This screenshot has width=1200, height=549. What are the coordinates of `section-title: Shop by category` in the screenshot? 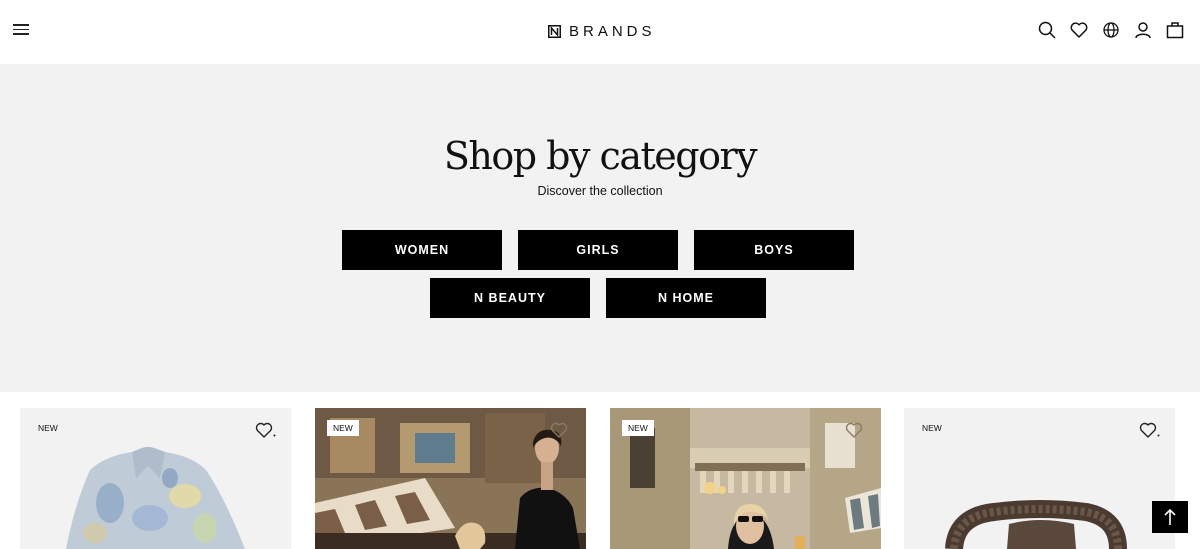 It's located at (600, 156).